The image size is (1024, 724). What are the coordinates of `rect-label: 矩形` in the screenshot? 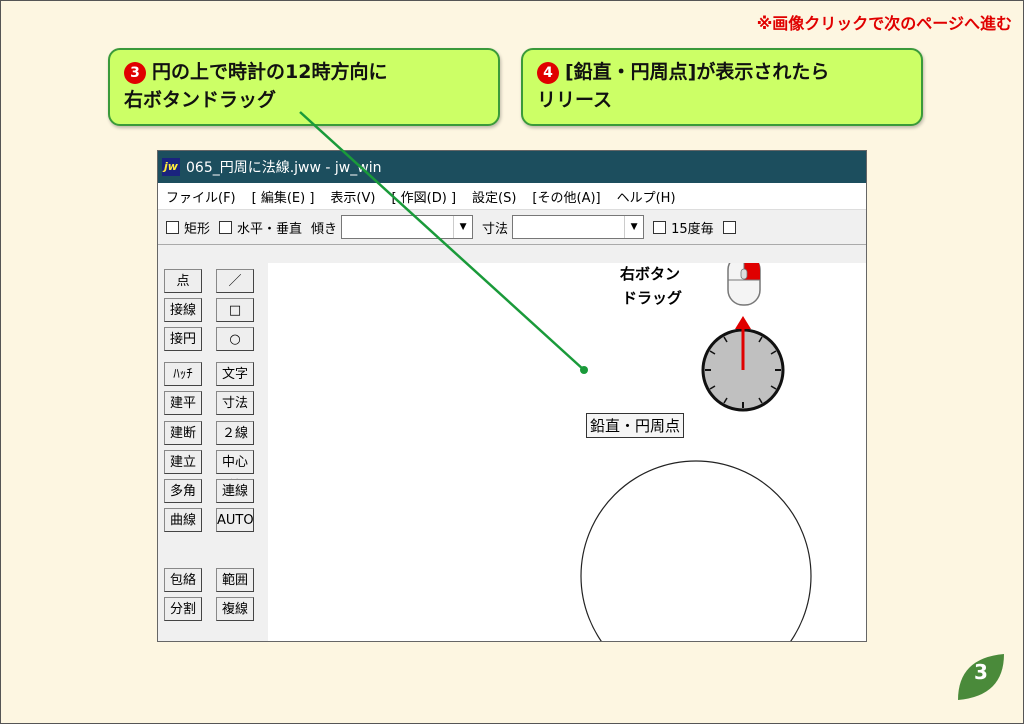 It's located at (197, 229).